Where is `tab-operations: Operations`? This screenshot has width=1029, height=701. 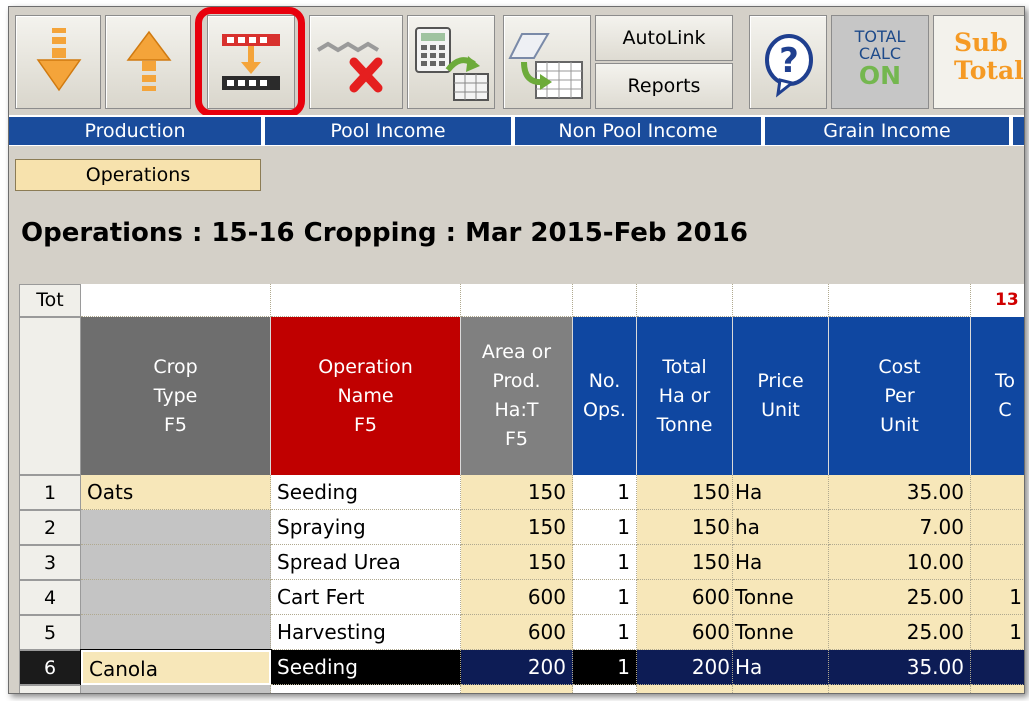 tab-operations: Operations is located at coordinates (138, 175).